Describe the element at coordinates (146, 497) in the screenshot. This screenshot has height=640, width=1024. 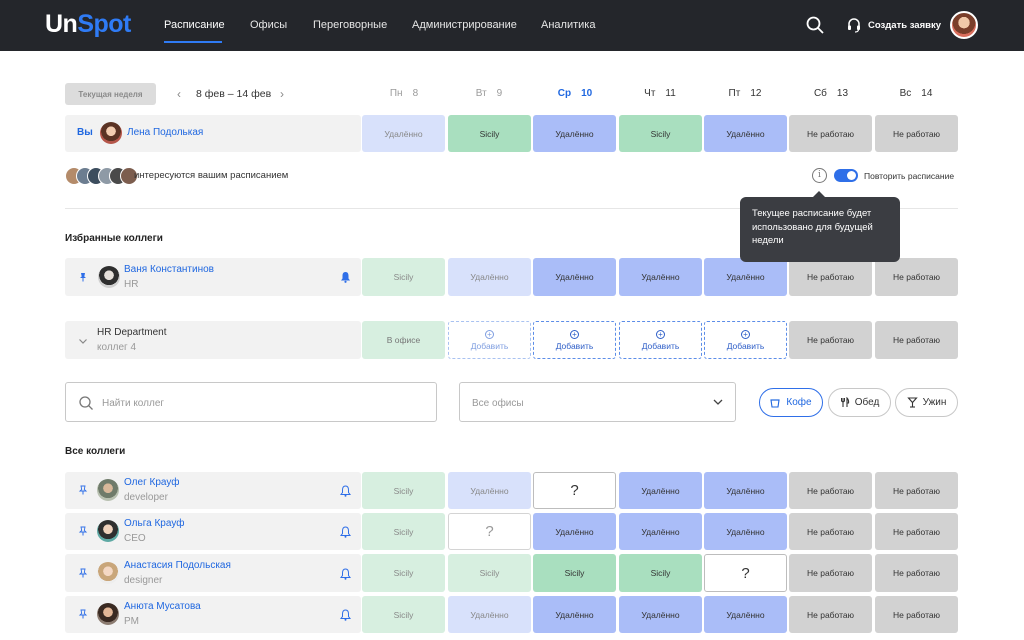
I see `colleague-role: developer` at that location.